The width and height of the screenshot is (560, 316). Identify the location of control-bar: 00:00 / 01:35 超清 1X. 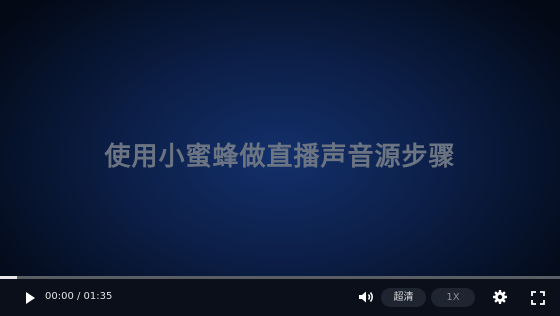
(280, 297).